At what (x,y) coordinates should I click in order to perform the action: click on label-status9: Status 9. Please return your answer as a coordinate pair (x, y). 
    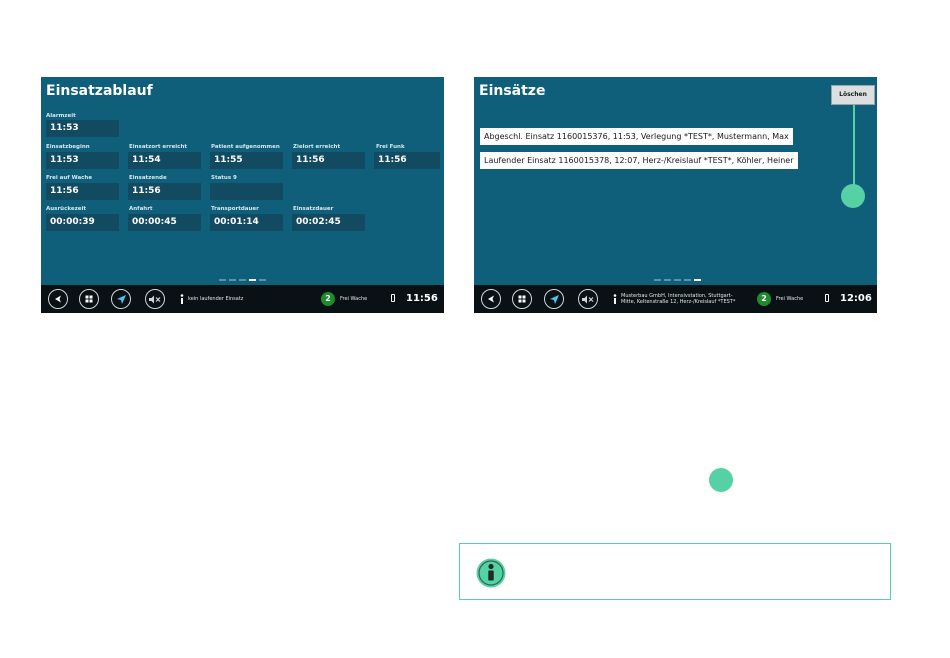
    Looking at the image, I should click on (224, 178).